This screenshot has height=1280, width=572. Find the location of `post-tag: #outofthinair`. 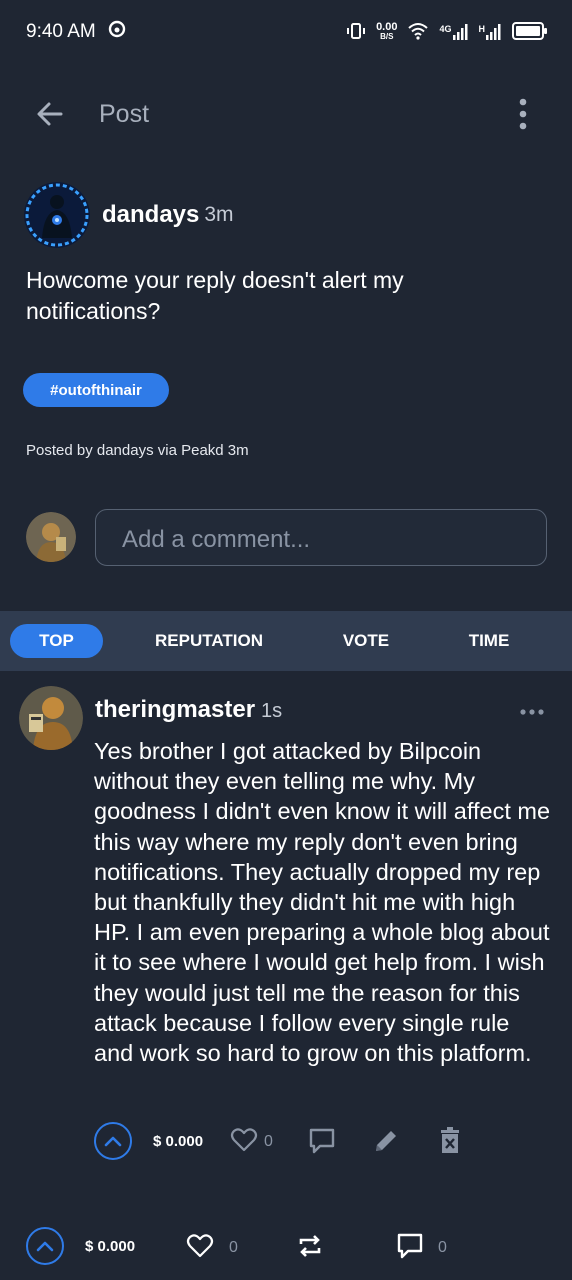

post-tag: #outofthinair is located at coordinates (96, 390).